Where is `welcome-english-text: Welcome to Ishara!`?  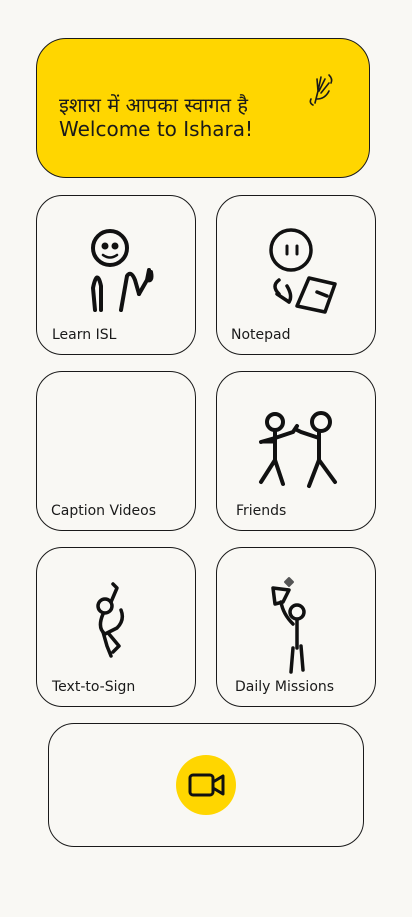
welcome-english-text: Welcome to Ishara! is located at coordinates (156, 129).